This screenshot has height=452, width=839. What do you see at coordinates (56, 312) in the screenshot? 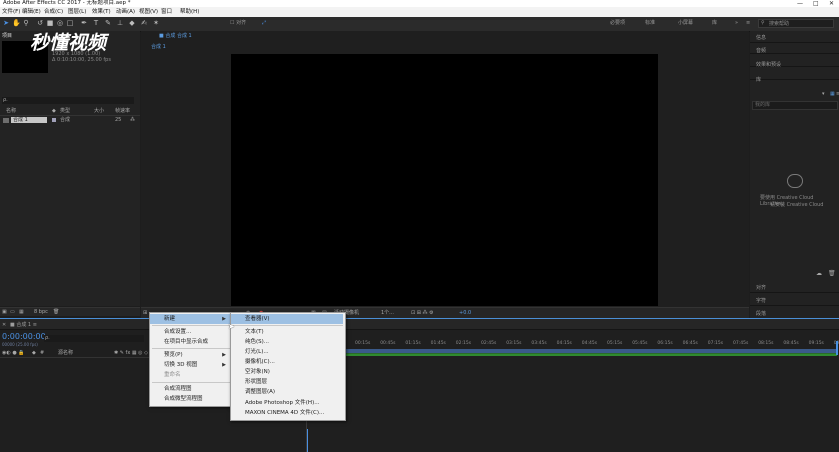
I see `delete-icon: 🗑` at bounding box center [56, 312].